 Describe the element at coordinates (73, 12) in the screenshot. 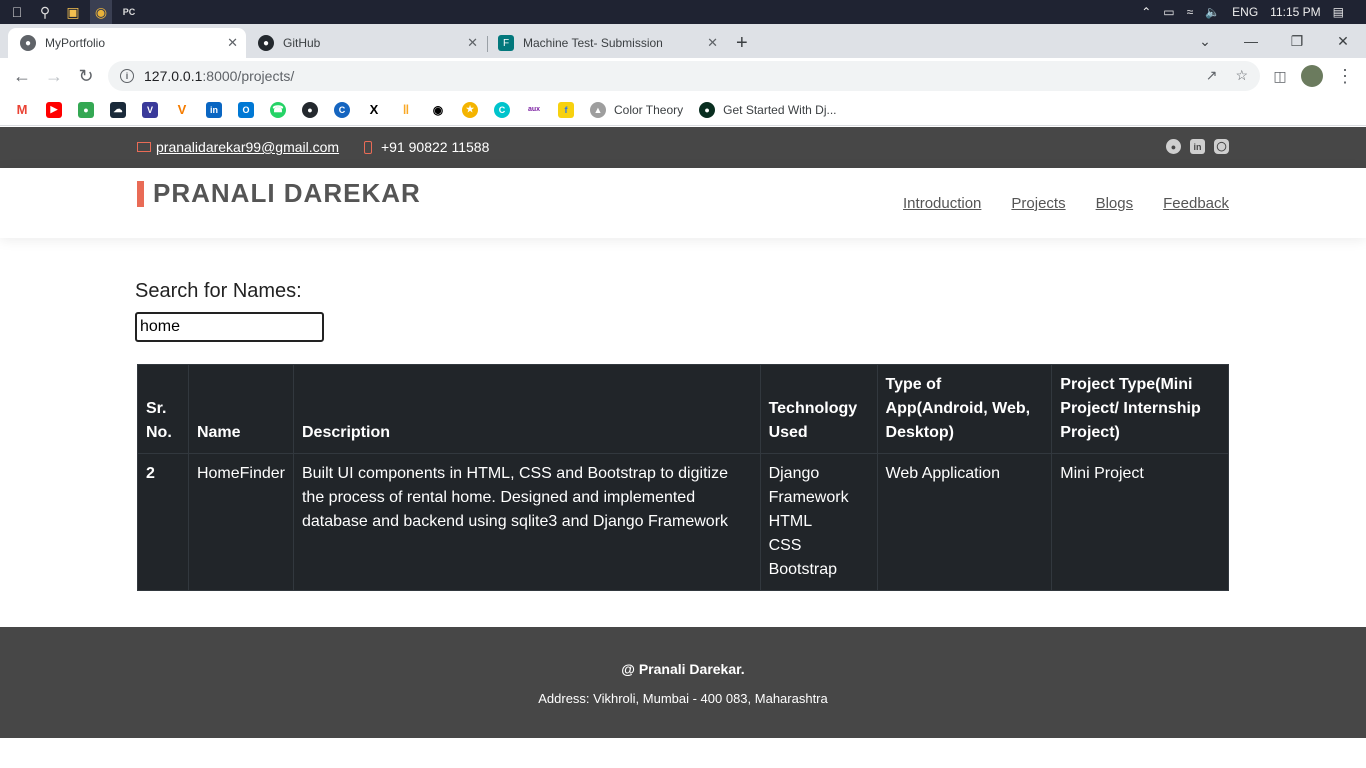

I see `folder-icon: ▣` at that location.